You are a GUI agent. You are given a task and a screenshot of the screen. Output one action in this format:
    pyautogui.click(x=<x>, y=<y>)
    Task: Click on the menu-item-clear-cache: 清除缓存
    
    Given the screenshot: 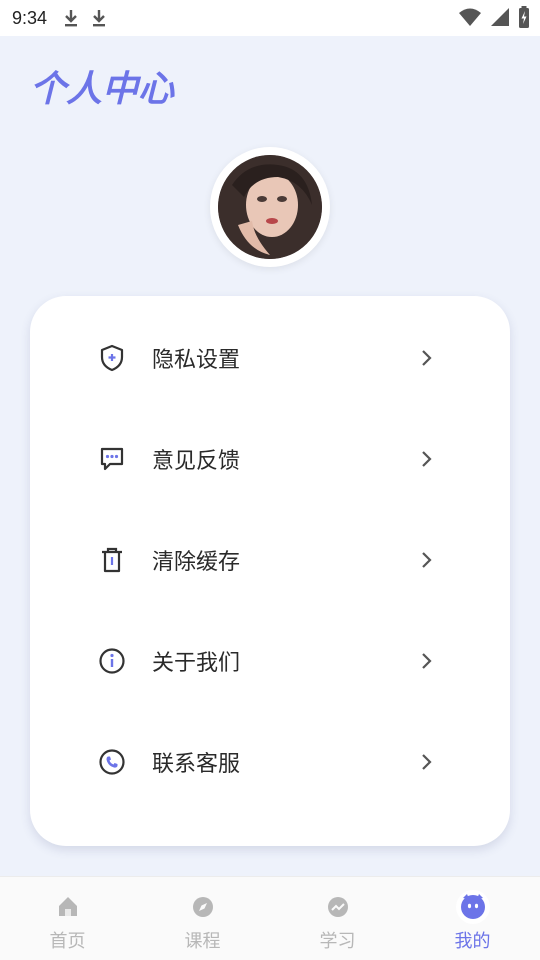 What is the action you would take?
    pyautogui.click(x=270, y=560)
    